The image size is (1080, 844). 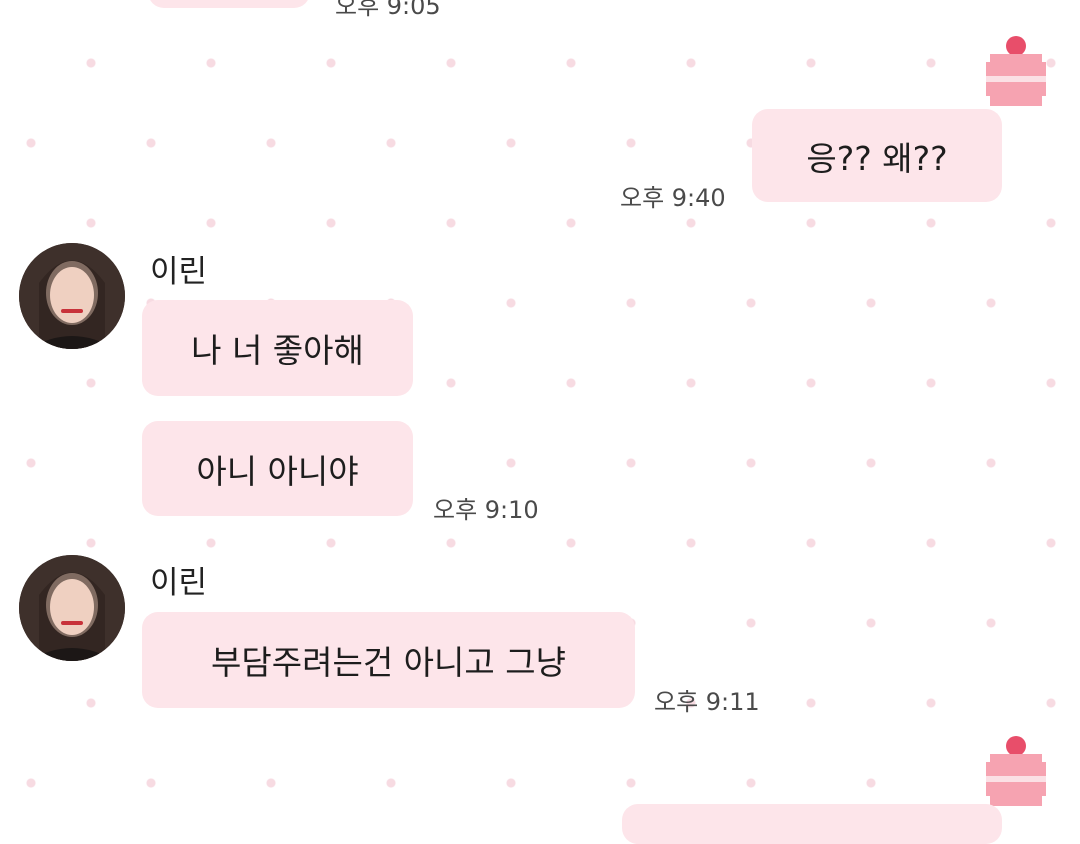 I want to click on received-message-bubble: 부담주려는건 아니고 그냥, so click(x=388, y=660).